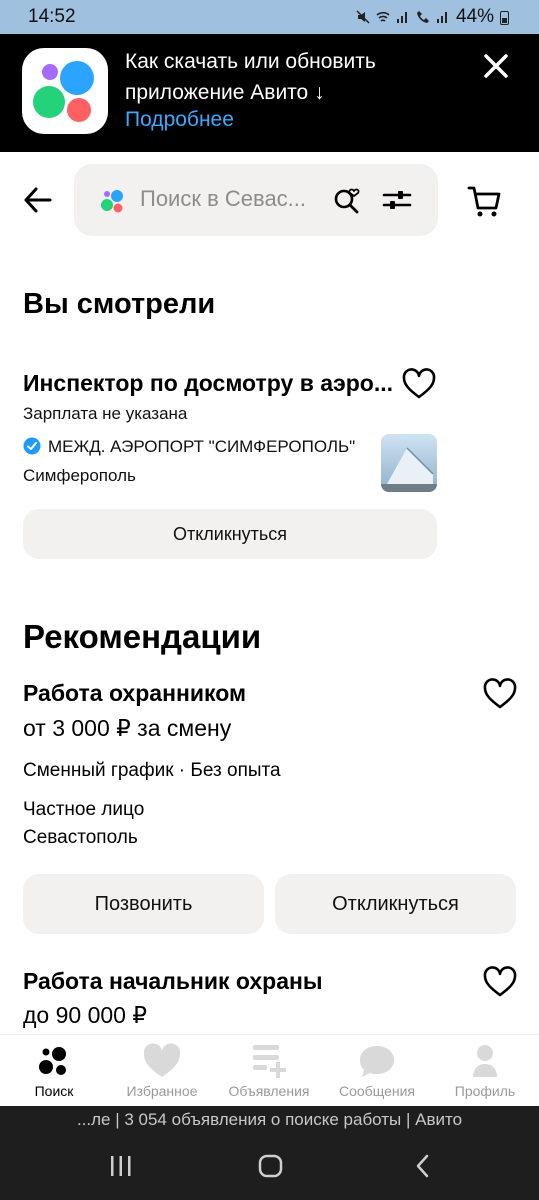 The height and width of the screenshot is (1200, 539). What do you see at coordinates (134, 693) in the screenshot?
I see `rec-title: Работа охранником` at bounding box center [134, 693].